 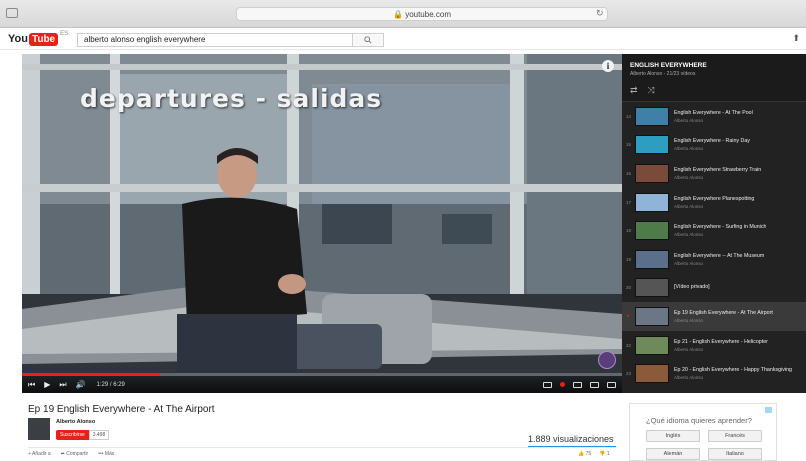 I want to click on playlist-item-index: ▸, so click(x=628, y=316).